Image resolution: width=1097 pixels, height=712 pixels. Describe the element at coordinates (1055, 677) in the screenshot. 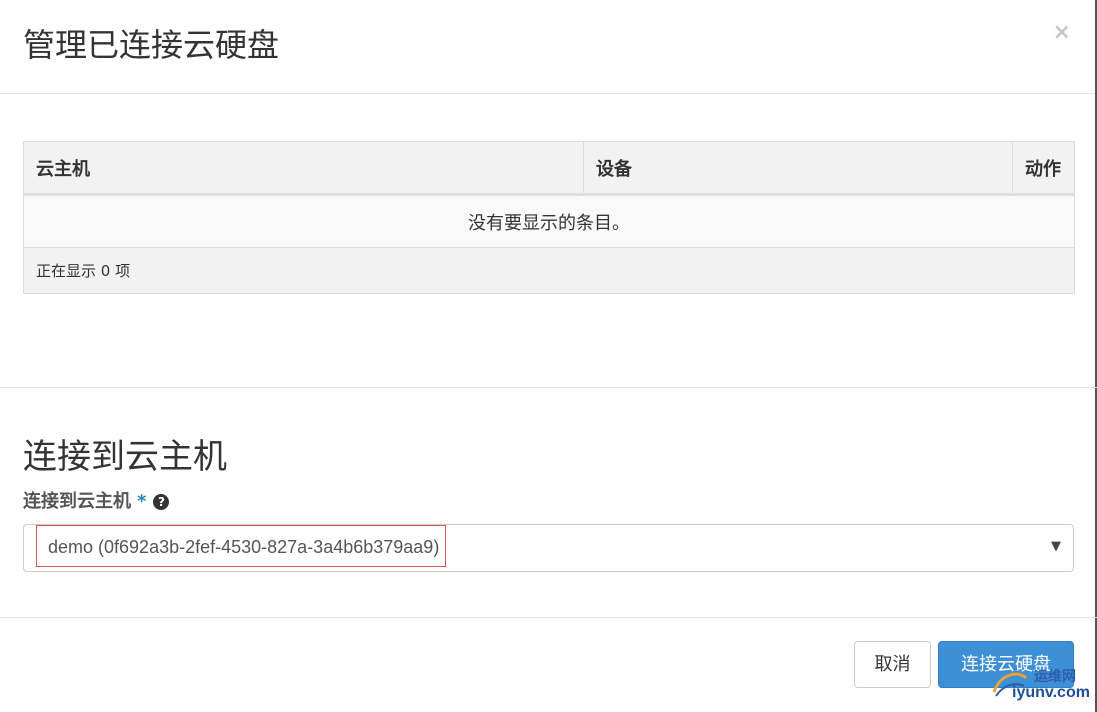

I see `watermark-text-cn: 运维网` at that location.